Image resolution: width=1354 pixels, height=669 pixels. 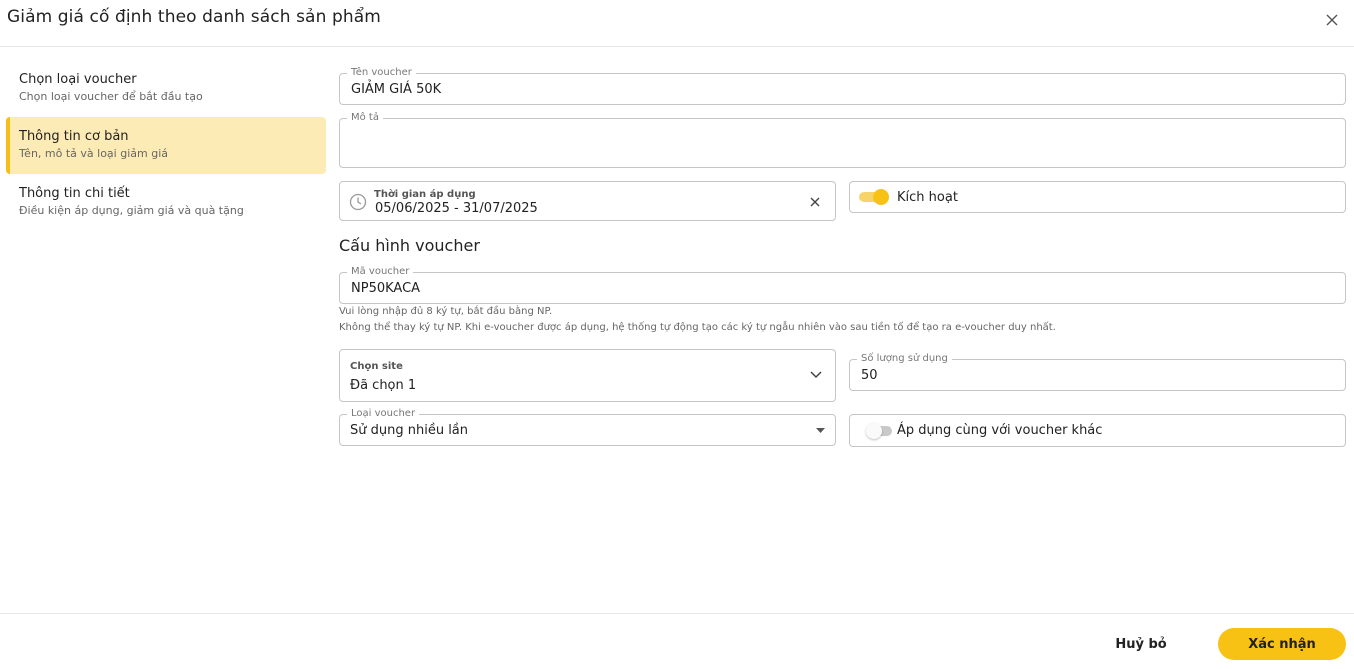 What do you see at coordinates (869, 375) in the screenshot?
I see `usage-count-value: 50` at bounding box center [869, 375].